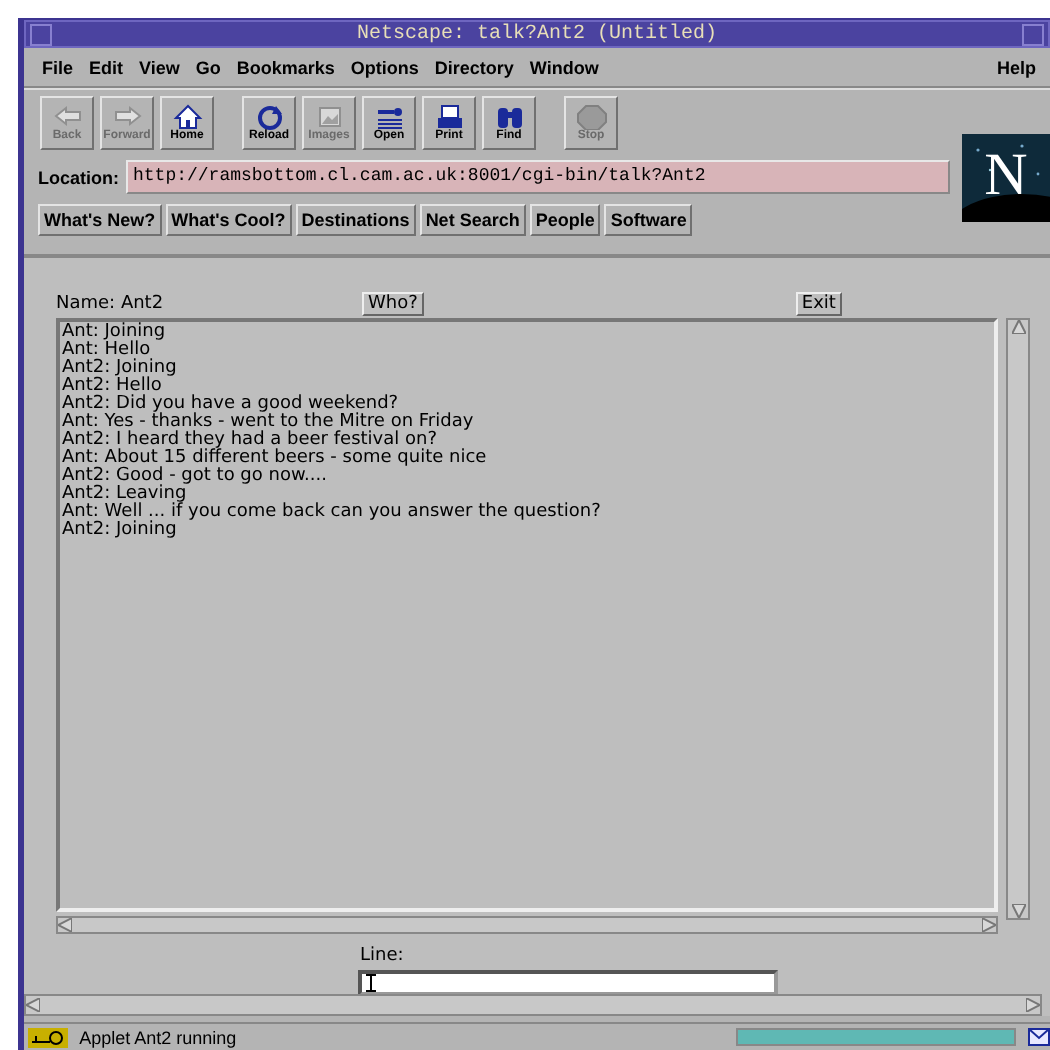 The image size is (1050, 1050). What do you see at coordinates (1022, 67) in the screenshot?
I see `menu-item: Help` at bounding box center [1022, 67].